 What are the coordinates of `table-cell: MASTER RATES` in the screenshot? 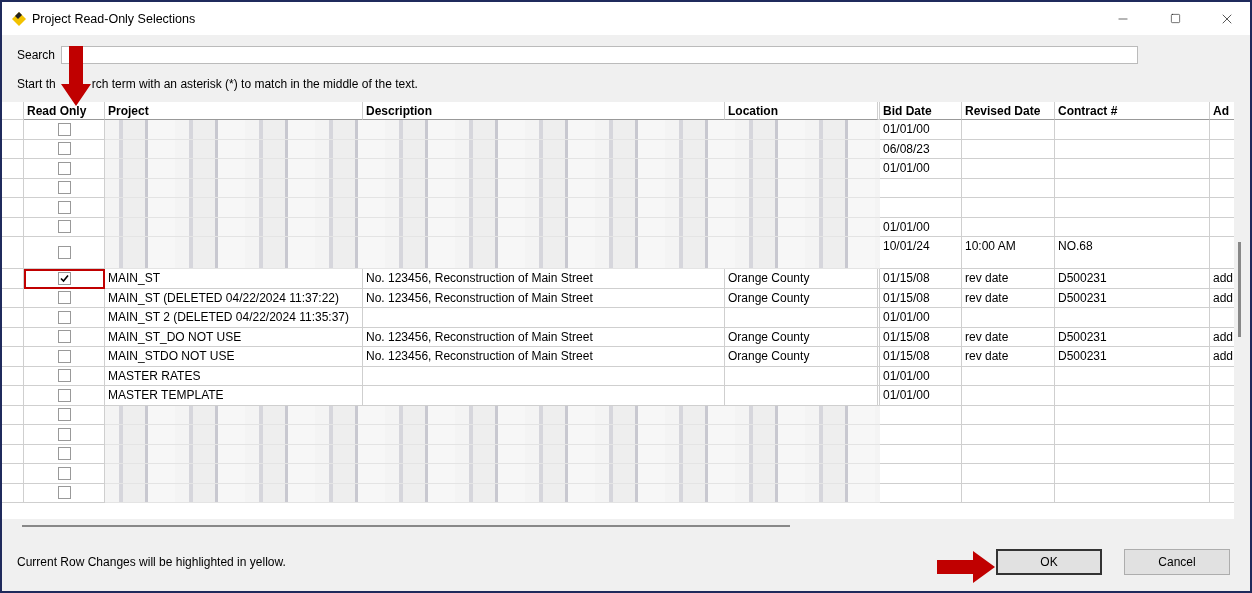 It's located at (234, 376).